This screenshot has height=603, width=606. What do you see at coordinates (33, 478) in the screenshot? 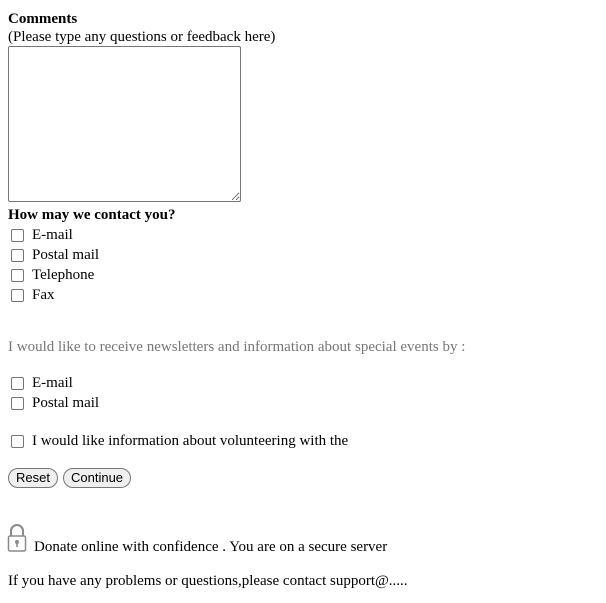
I see `reset-button: Reset` at bounding box center [33, 478].